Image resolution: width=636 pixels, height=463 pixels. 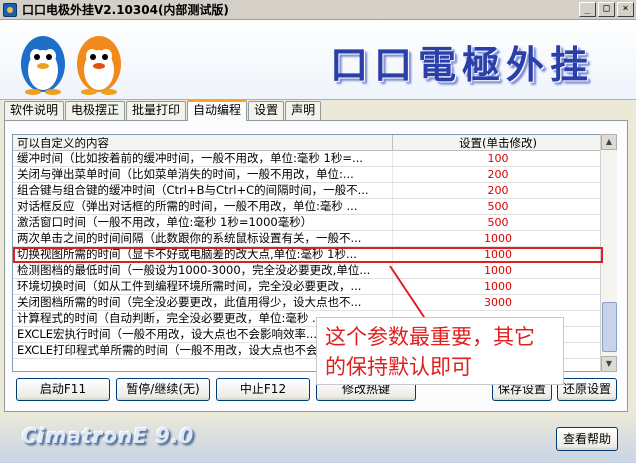 I want to click on column-header-item: 可以自定义的内容, so click(x=203, y=143).